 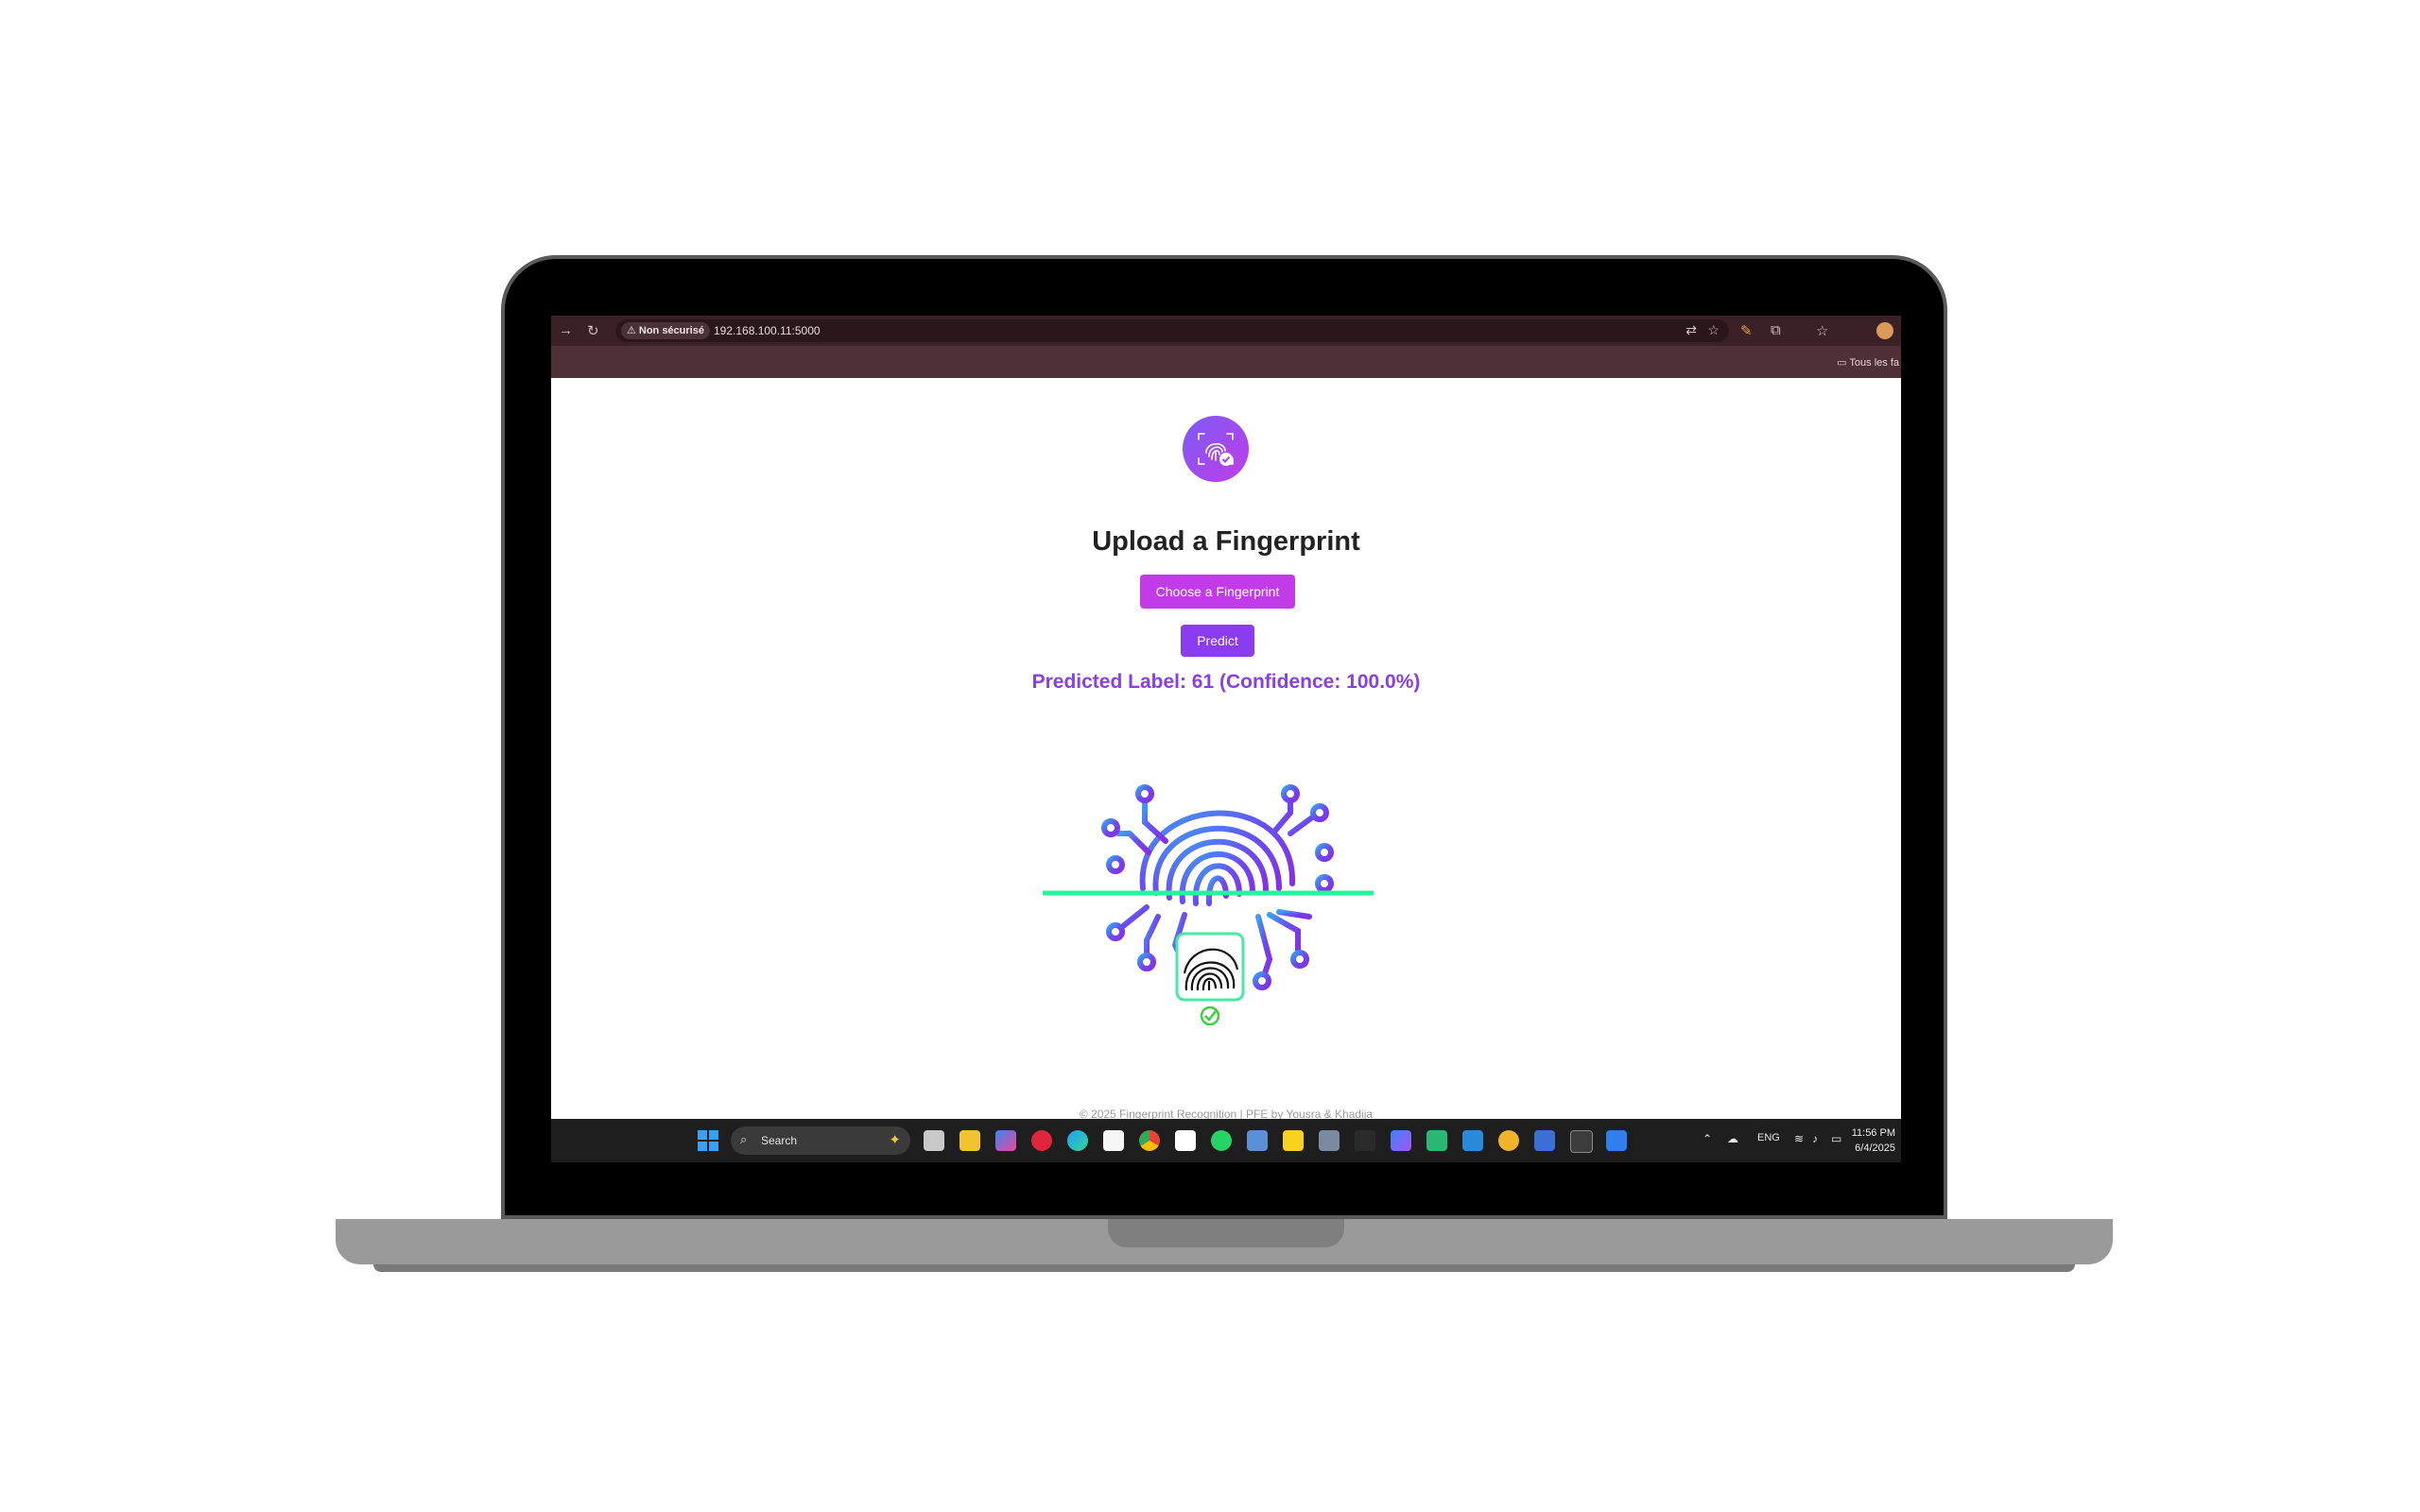 I want to click on app-icon, so click(x=1365, y=1140).